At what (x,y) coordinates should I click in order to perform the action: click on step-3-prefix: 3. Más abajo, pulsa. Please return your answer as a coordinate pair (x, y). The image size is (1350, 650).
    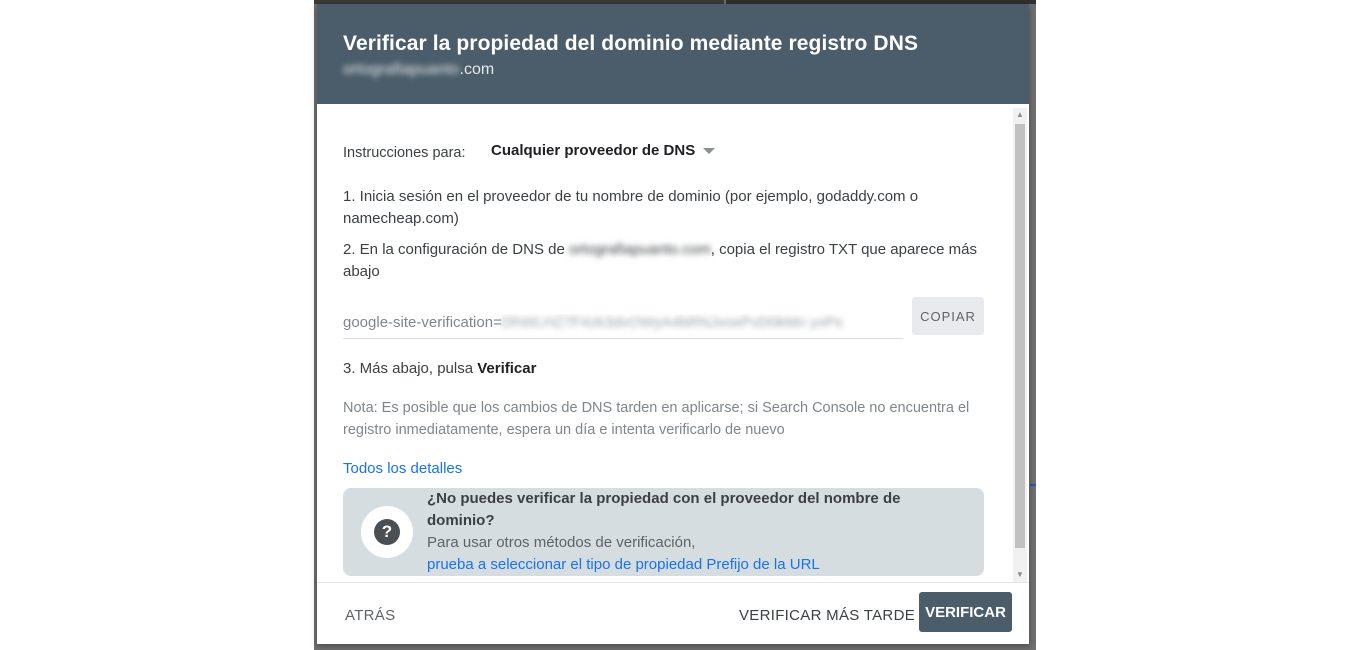
    Looking at the image, I should click on (410, 368).